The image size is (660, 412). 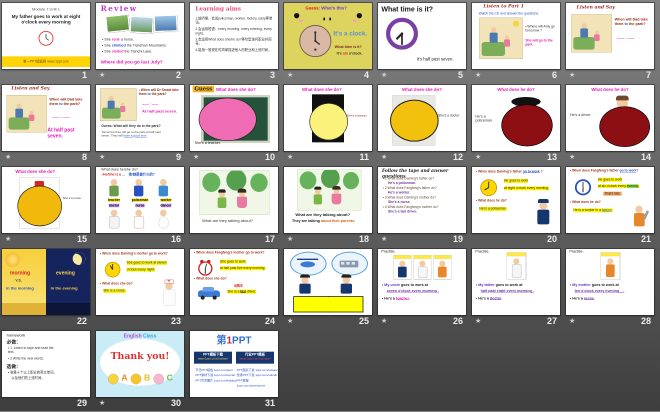 What do you see at coordinates (64, 288) in the screenshot?
I see `evening-phrase: in the evening` at bounding box center [64, 288].